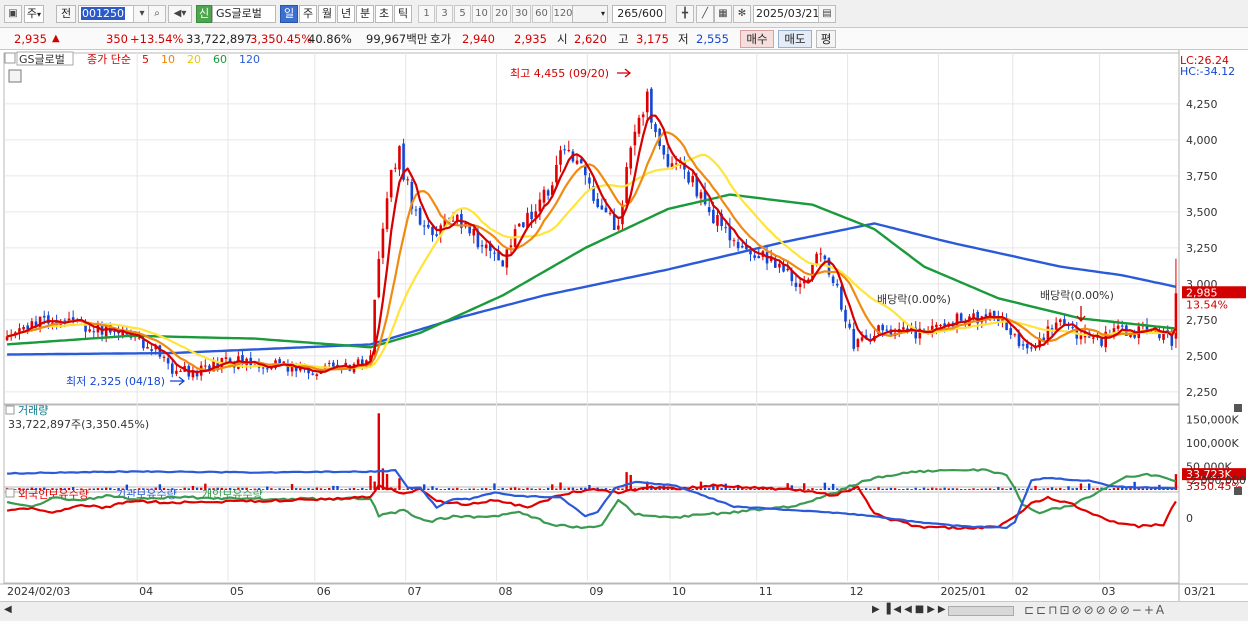 The width and height of the screenshot is (1248, 621). I want to click on quick-number-10: 10, so click(481, 14).